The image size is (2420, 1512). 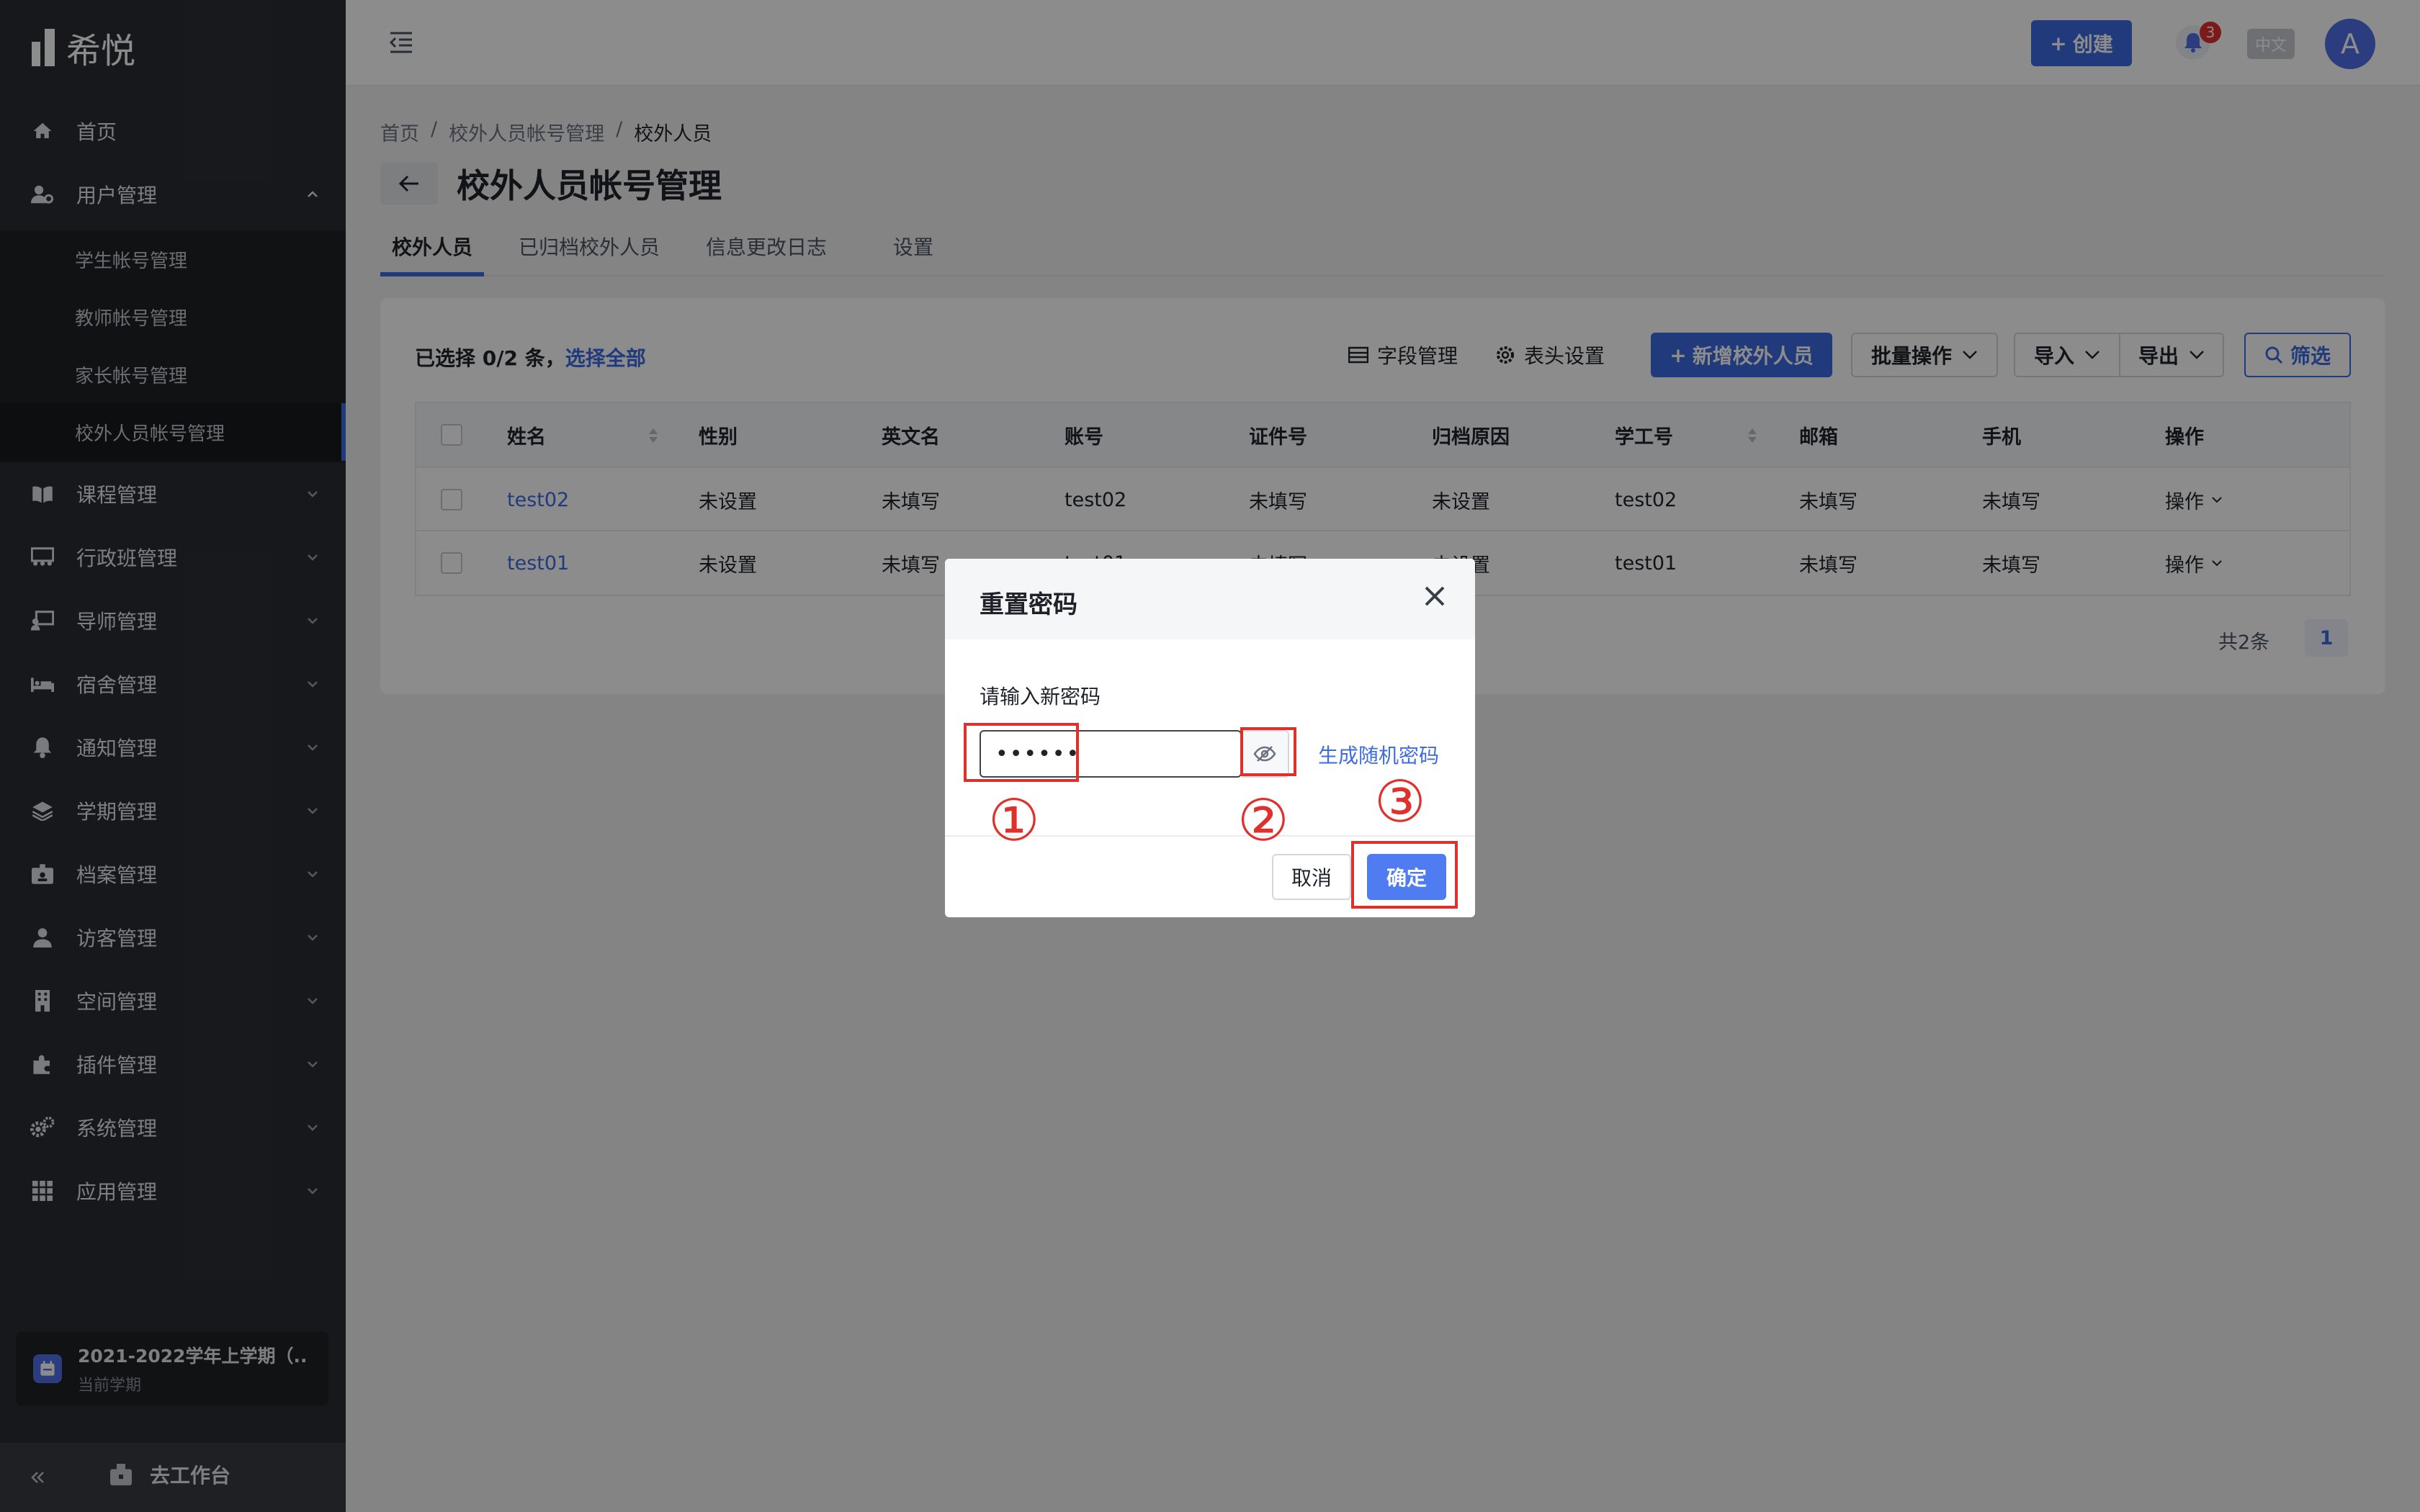 I want to click on generate-random-password-link: 生成随机密码, so click(x=1378, y=754).